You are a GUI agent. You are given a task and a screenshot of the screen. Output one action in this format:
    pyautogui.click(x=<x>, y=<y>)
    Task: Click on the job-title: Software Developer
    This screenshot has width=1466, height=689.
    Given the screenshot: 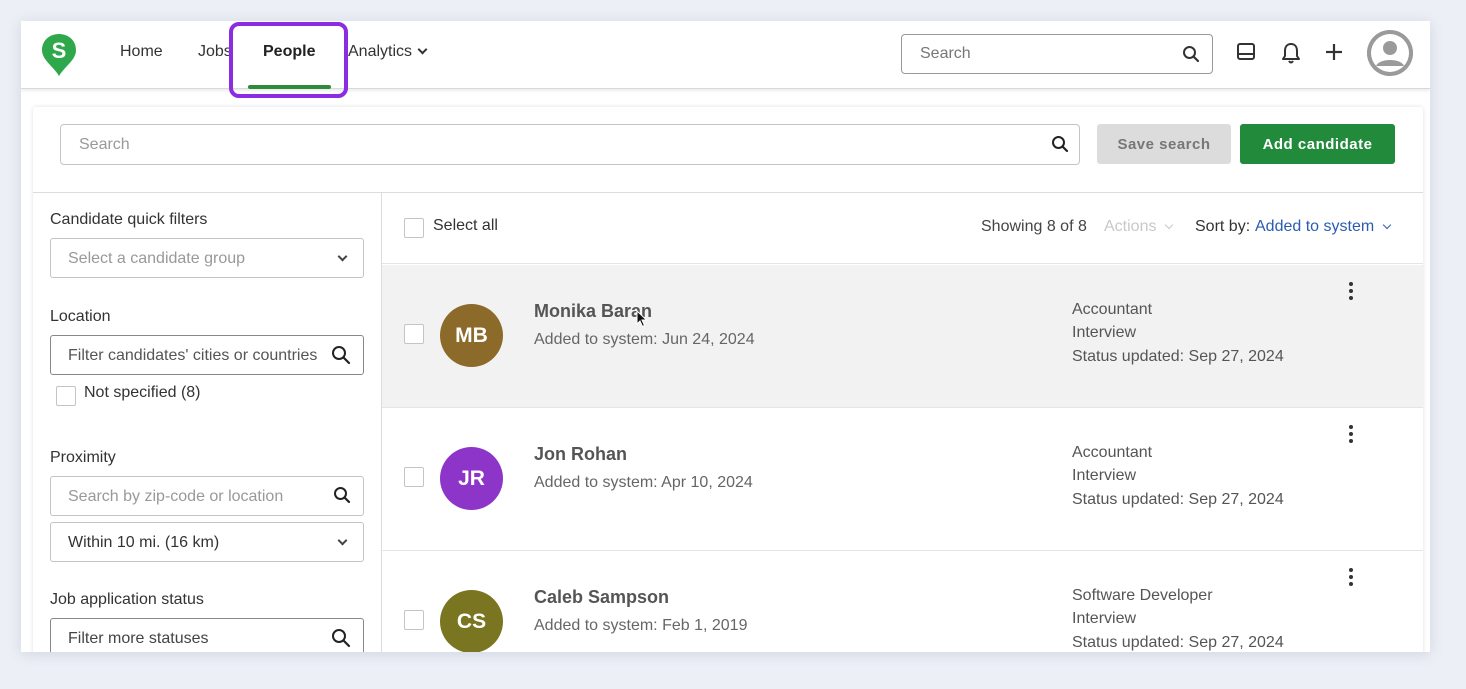 What is the action you would take?
    pyautogui.click(x=1142, y=595)
    